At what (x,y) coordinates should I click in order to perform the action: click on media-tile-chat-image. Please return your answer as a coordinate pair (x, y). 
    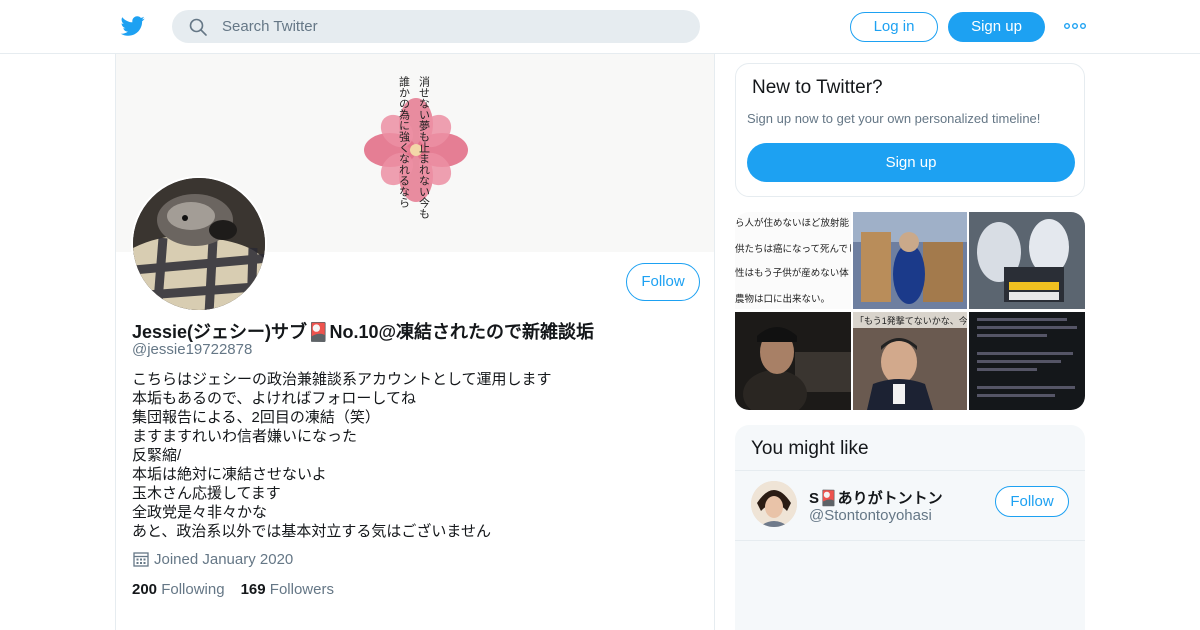
    Looking at the image, I should click on (1027, 361).